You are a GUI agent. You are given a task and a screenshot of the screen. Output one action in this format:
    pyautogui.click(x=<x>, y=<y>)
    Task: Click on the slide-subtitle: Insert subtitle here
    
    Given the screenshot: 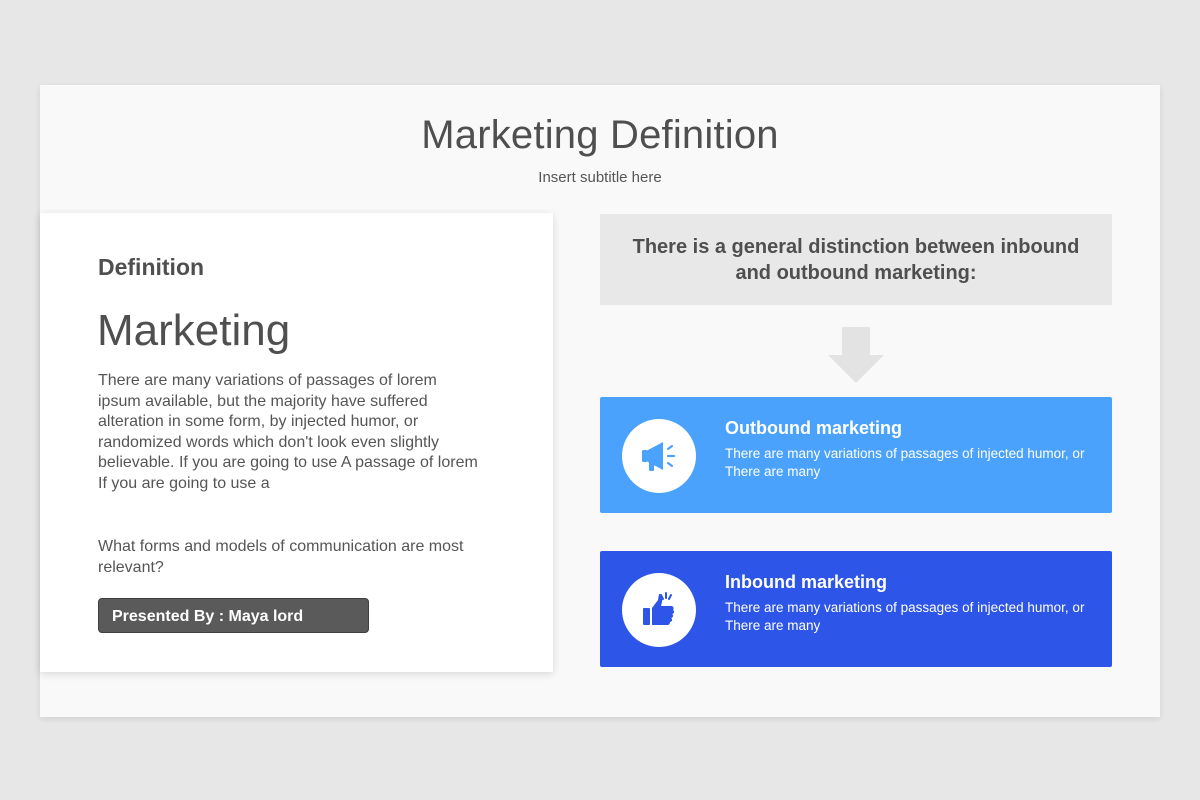 What is the action you would take?
    pyautogui.click(x=600, y=177)
    